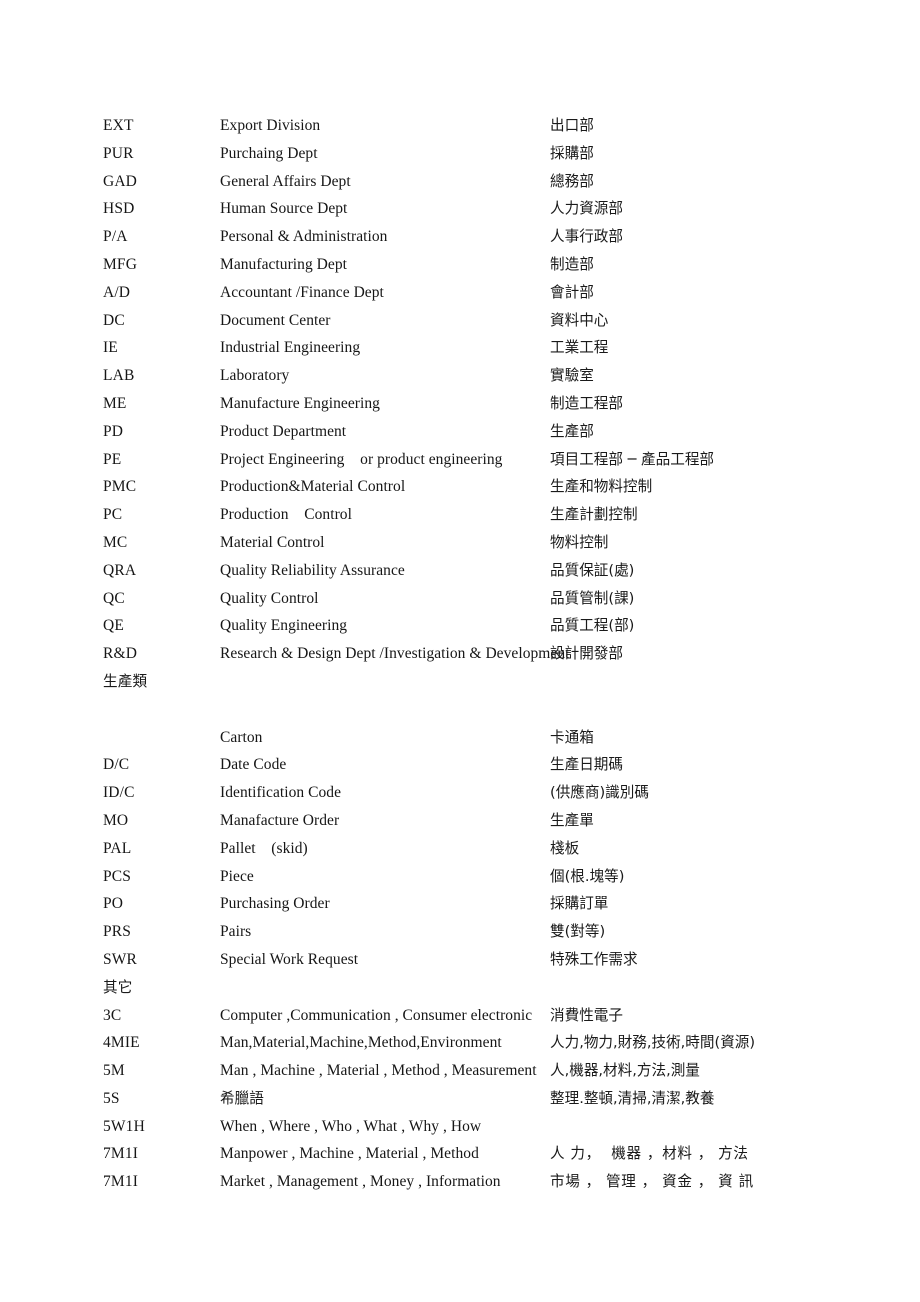 Image resolution: width=920 pixels, height=1302 pixels. Describe the element at coordinates (460, 154) in the screenshot. I see `table-row: PUR Purchaing Dept 採購部` at that location.